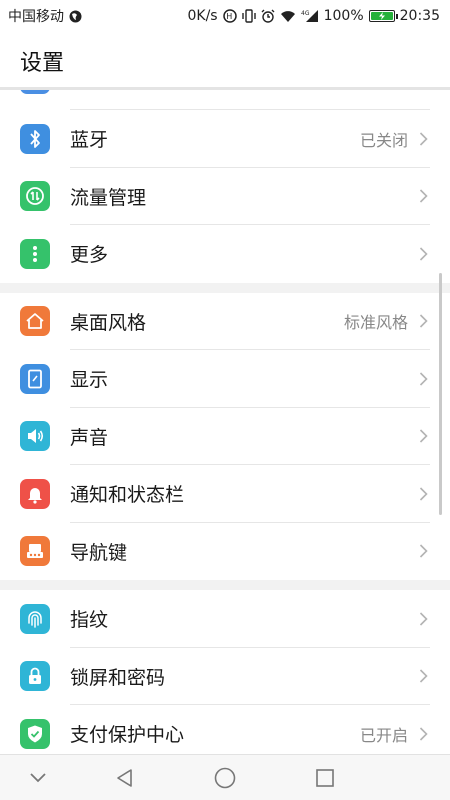  What do you see at coordinates (383, 735) in the screenshot?
I see `list-item-value: 已开启` at bounding box center [383, 735].